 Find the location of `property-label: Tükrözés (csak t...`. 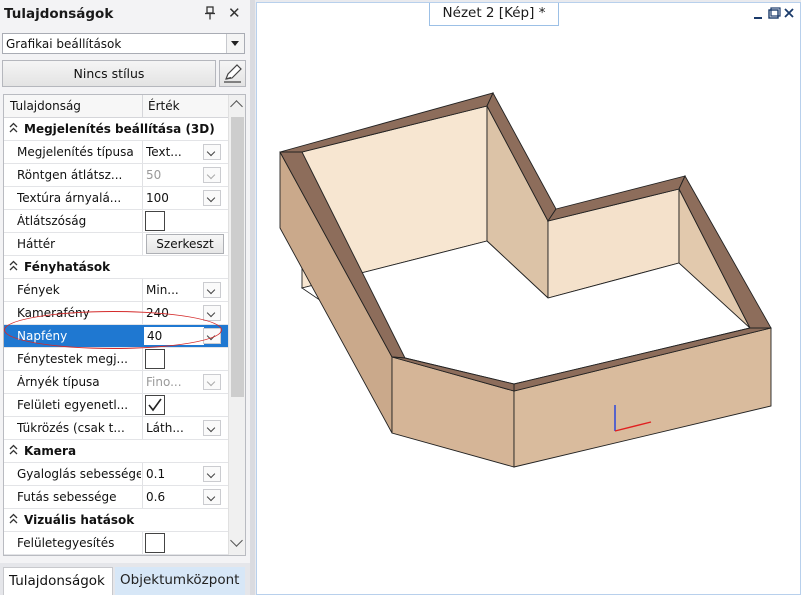

property-label: Tükrözés (csak t... is located at coordinates (71, 428).